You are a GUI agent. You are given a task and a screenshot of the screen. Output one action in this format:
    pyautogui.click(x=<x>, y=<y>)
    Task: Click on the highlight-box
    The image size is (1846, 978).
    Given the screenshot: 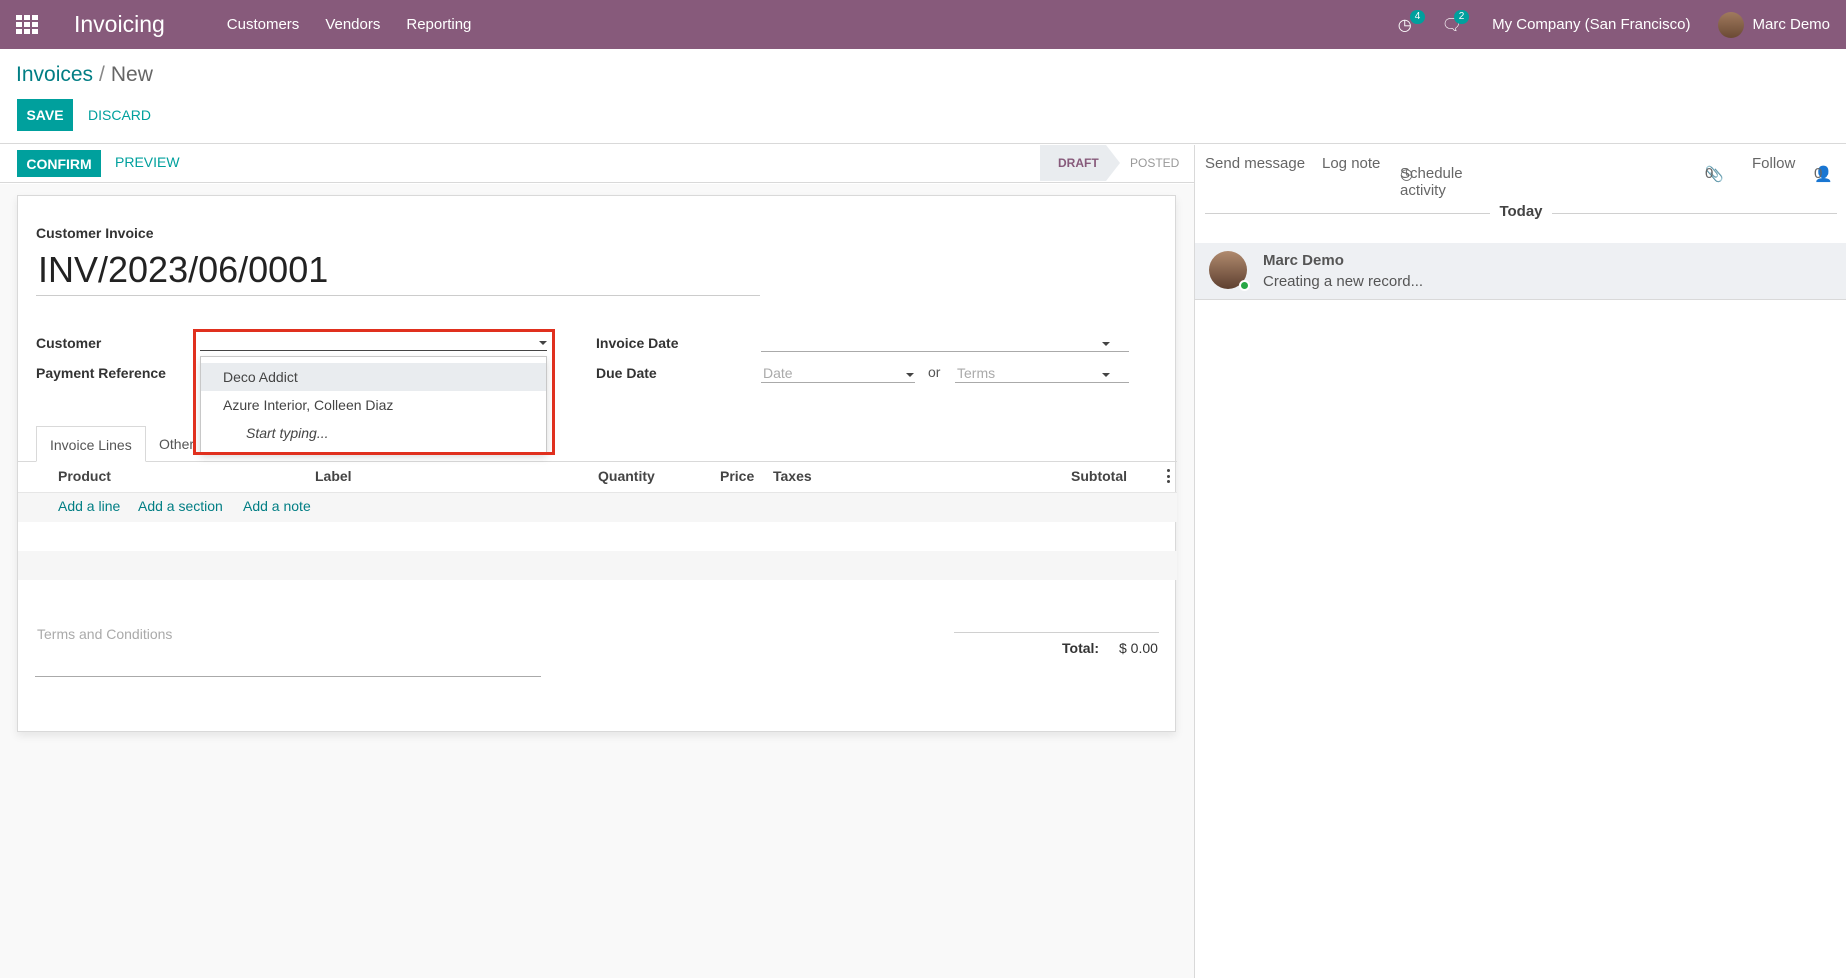 What is the action you would take?
    pyautogui.click(x=374, y=392)
    